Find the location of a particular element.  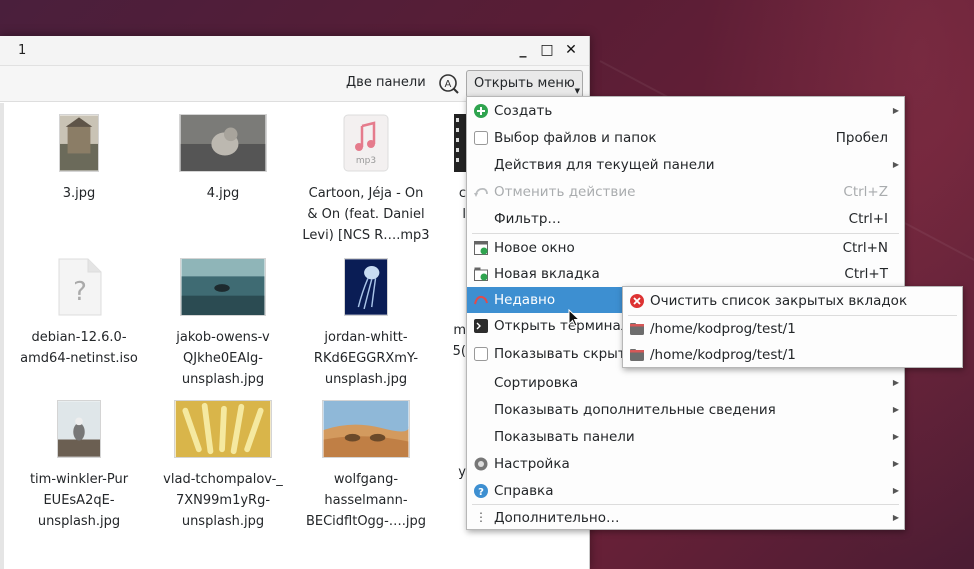

menu-item-shortcut: Ctrl+I is located at coordinates (868, 219).